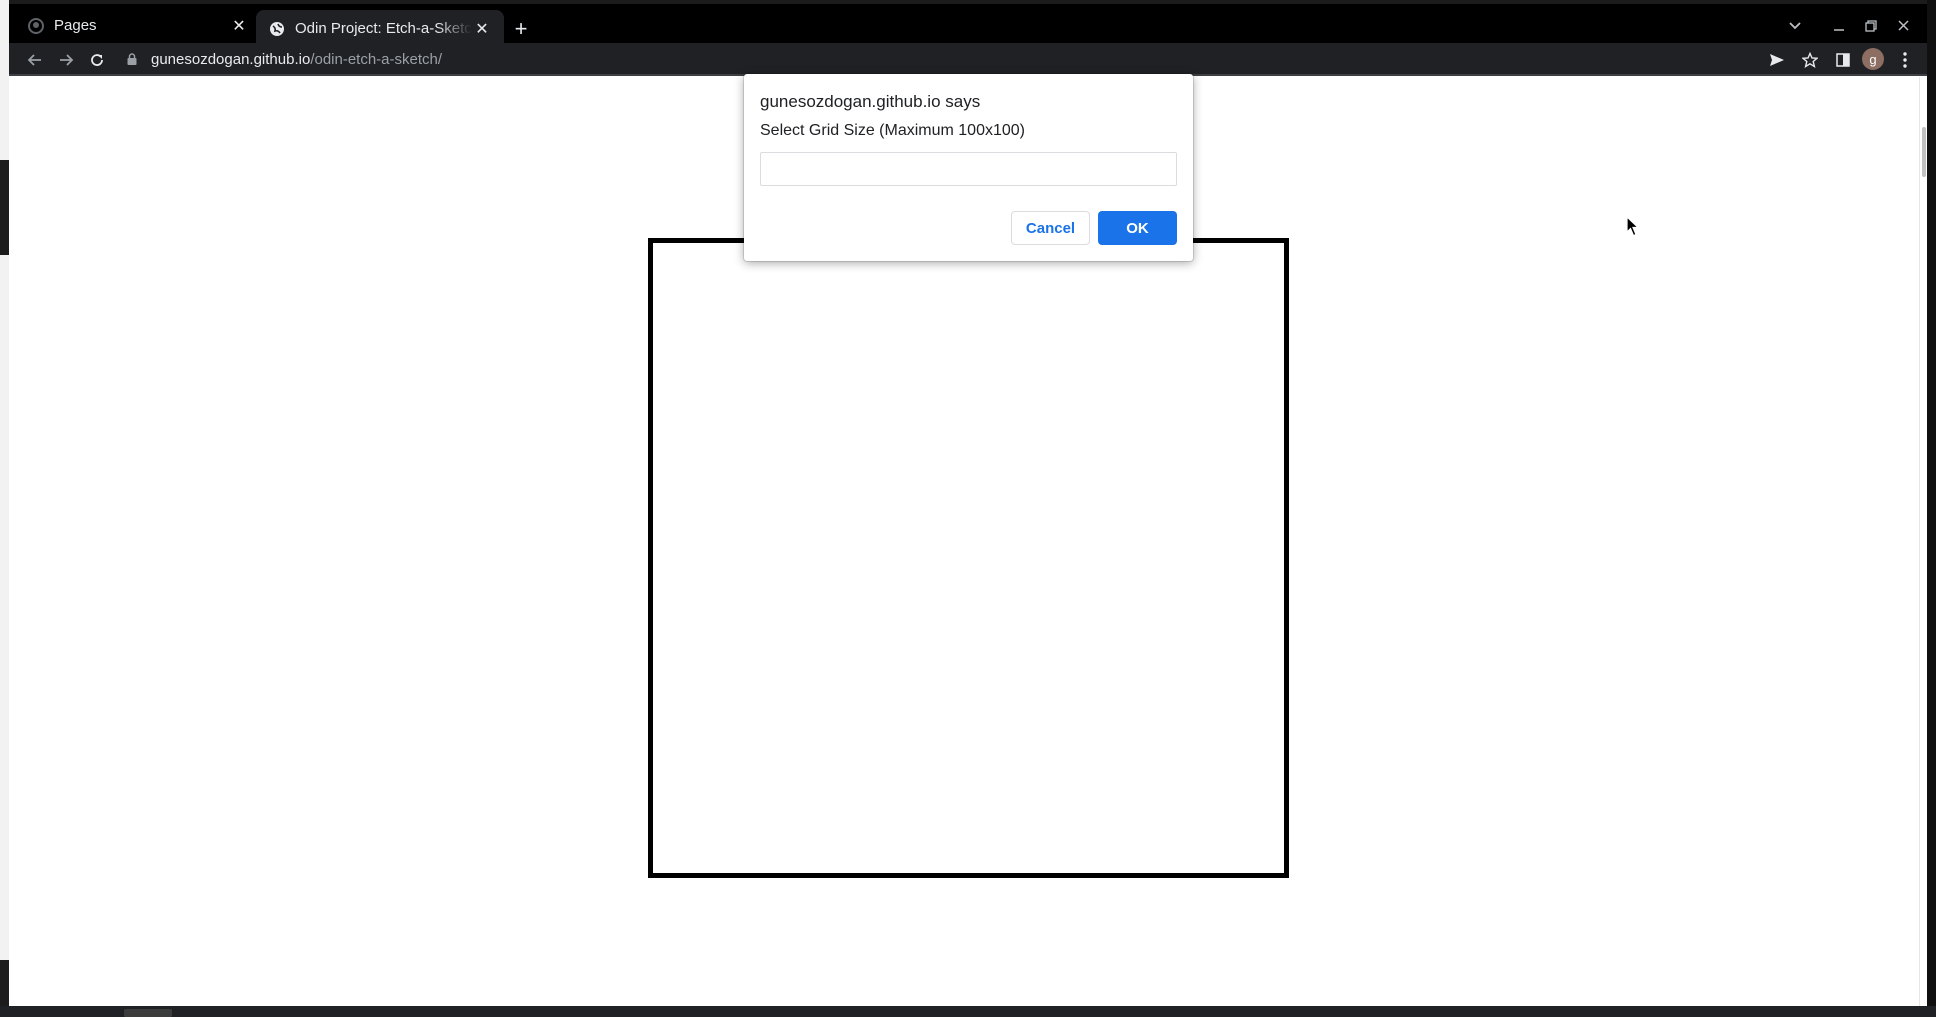 Image resolution: width=1936 pixels, height=1017 pixels. Describe the element at coordinates (36, 25) in the screenshot. I see `github-icon` at that location.